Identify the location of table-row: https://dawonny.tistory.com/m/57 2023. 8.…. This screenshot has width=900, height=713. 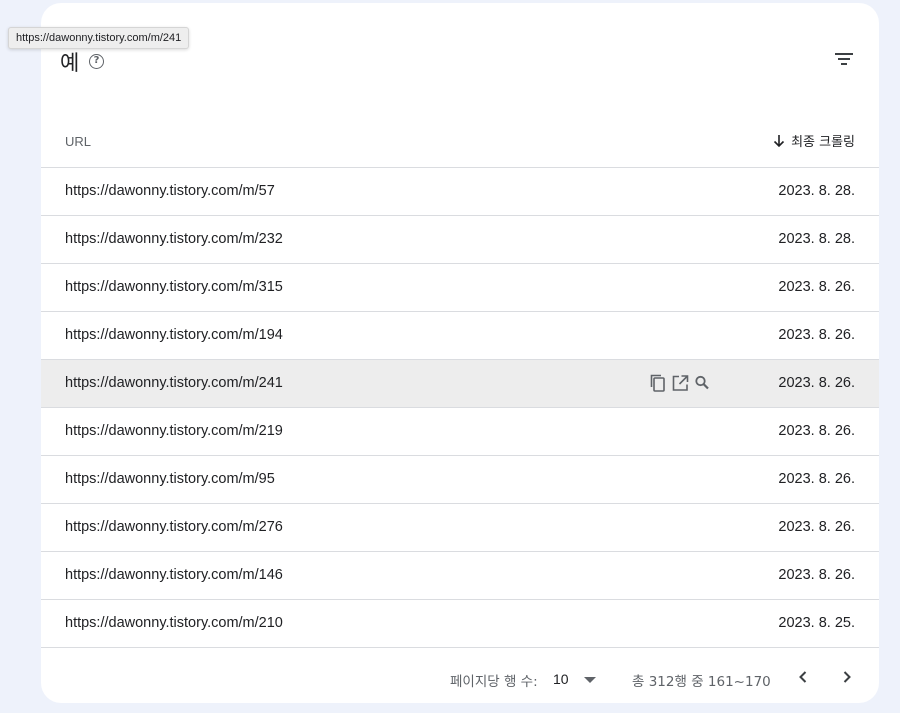
(460, 192).